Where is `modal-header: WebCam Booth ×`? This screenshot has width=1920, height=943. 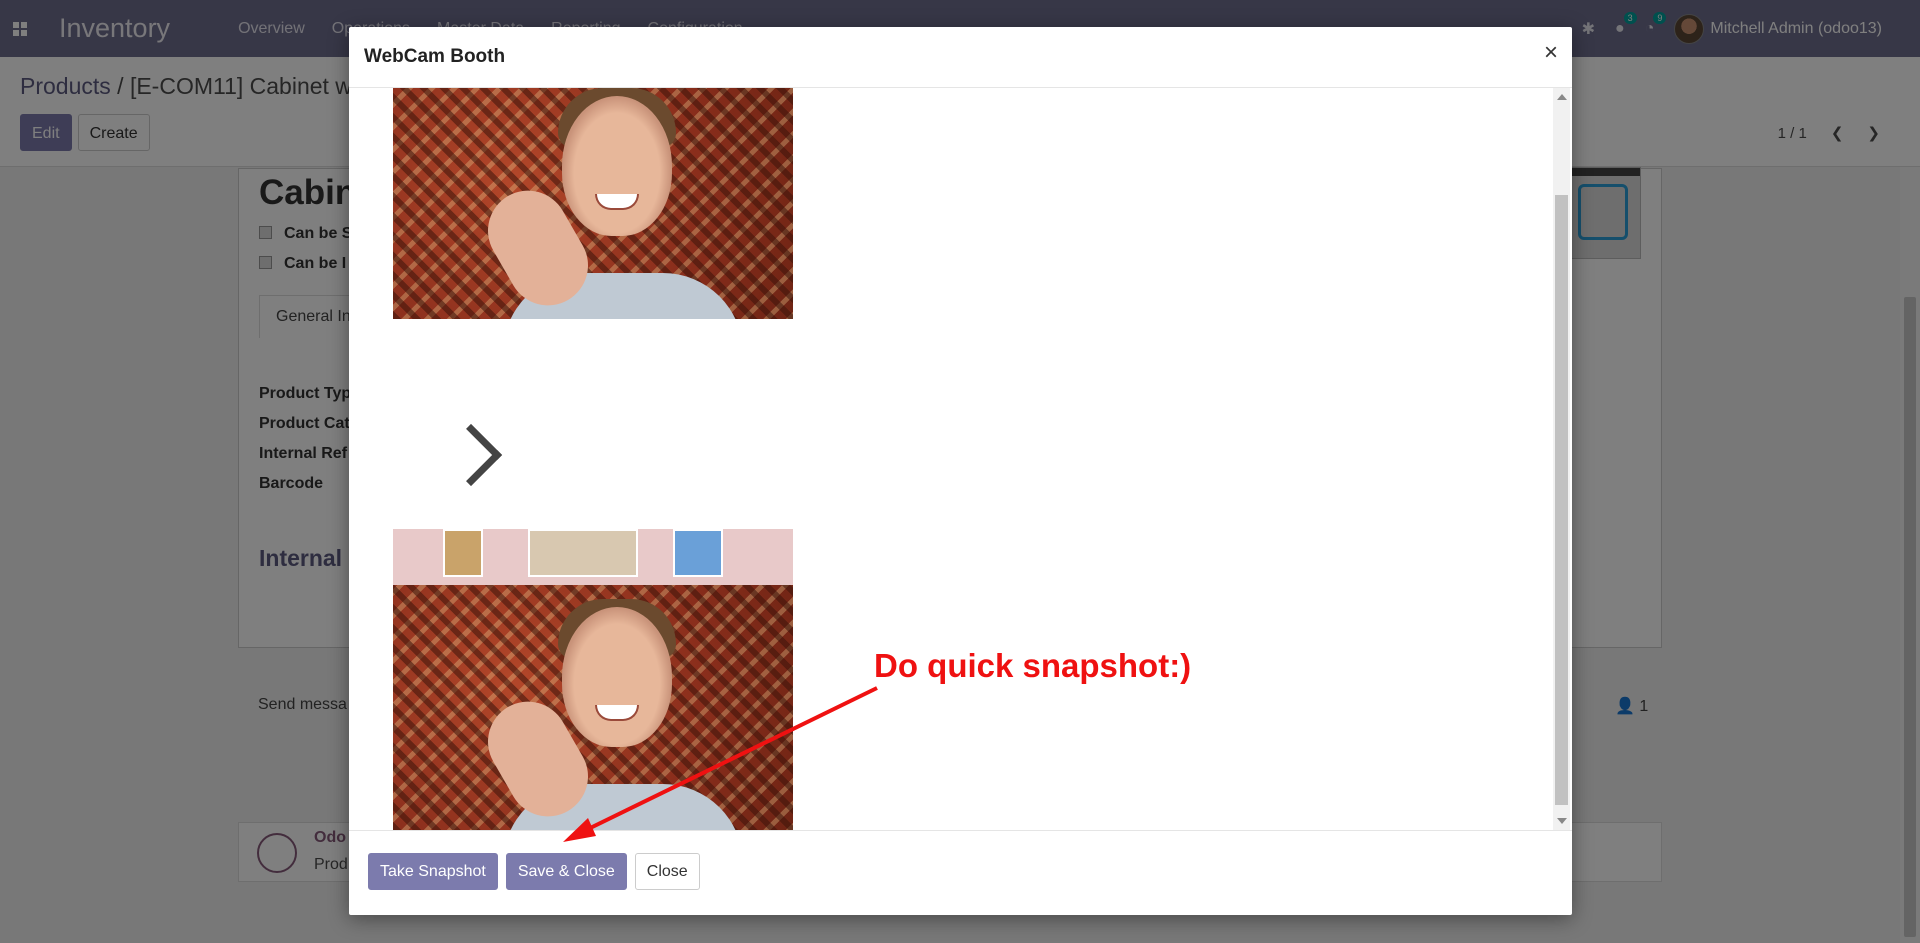
modal-header: WebCam Booth × is located at coordinates (960, 57).